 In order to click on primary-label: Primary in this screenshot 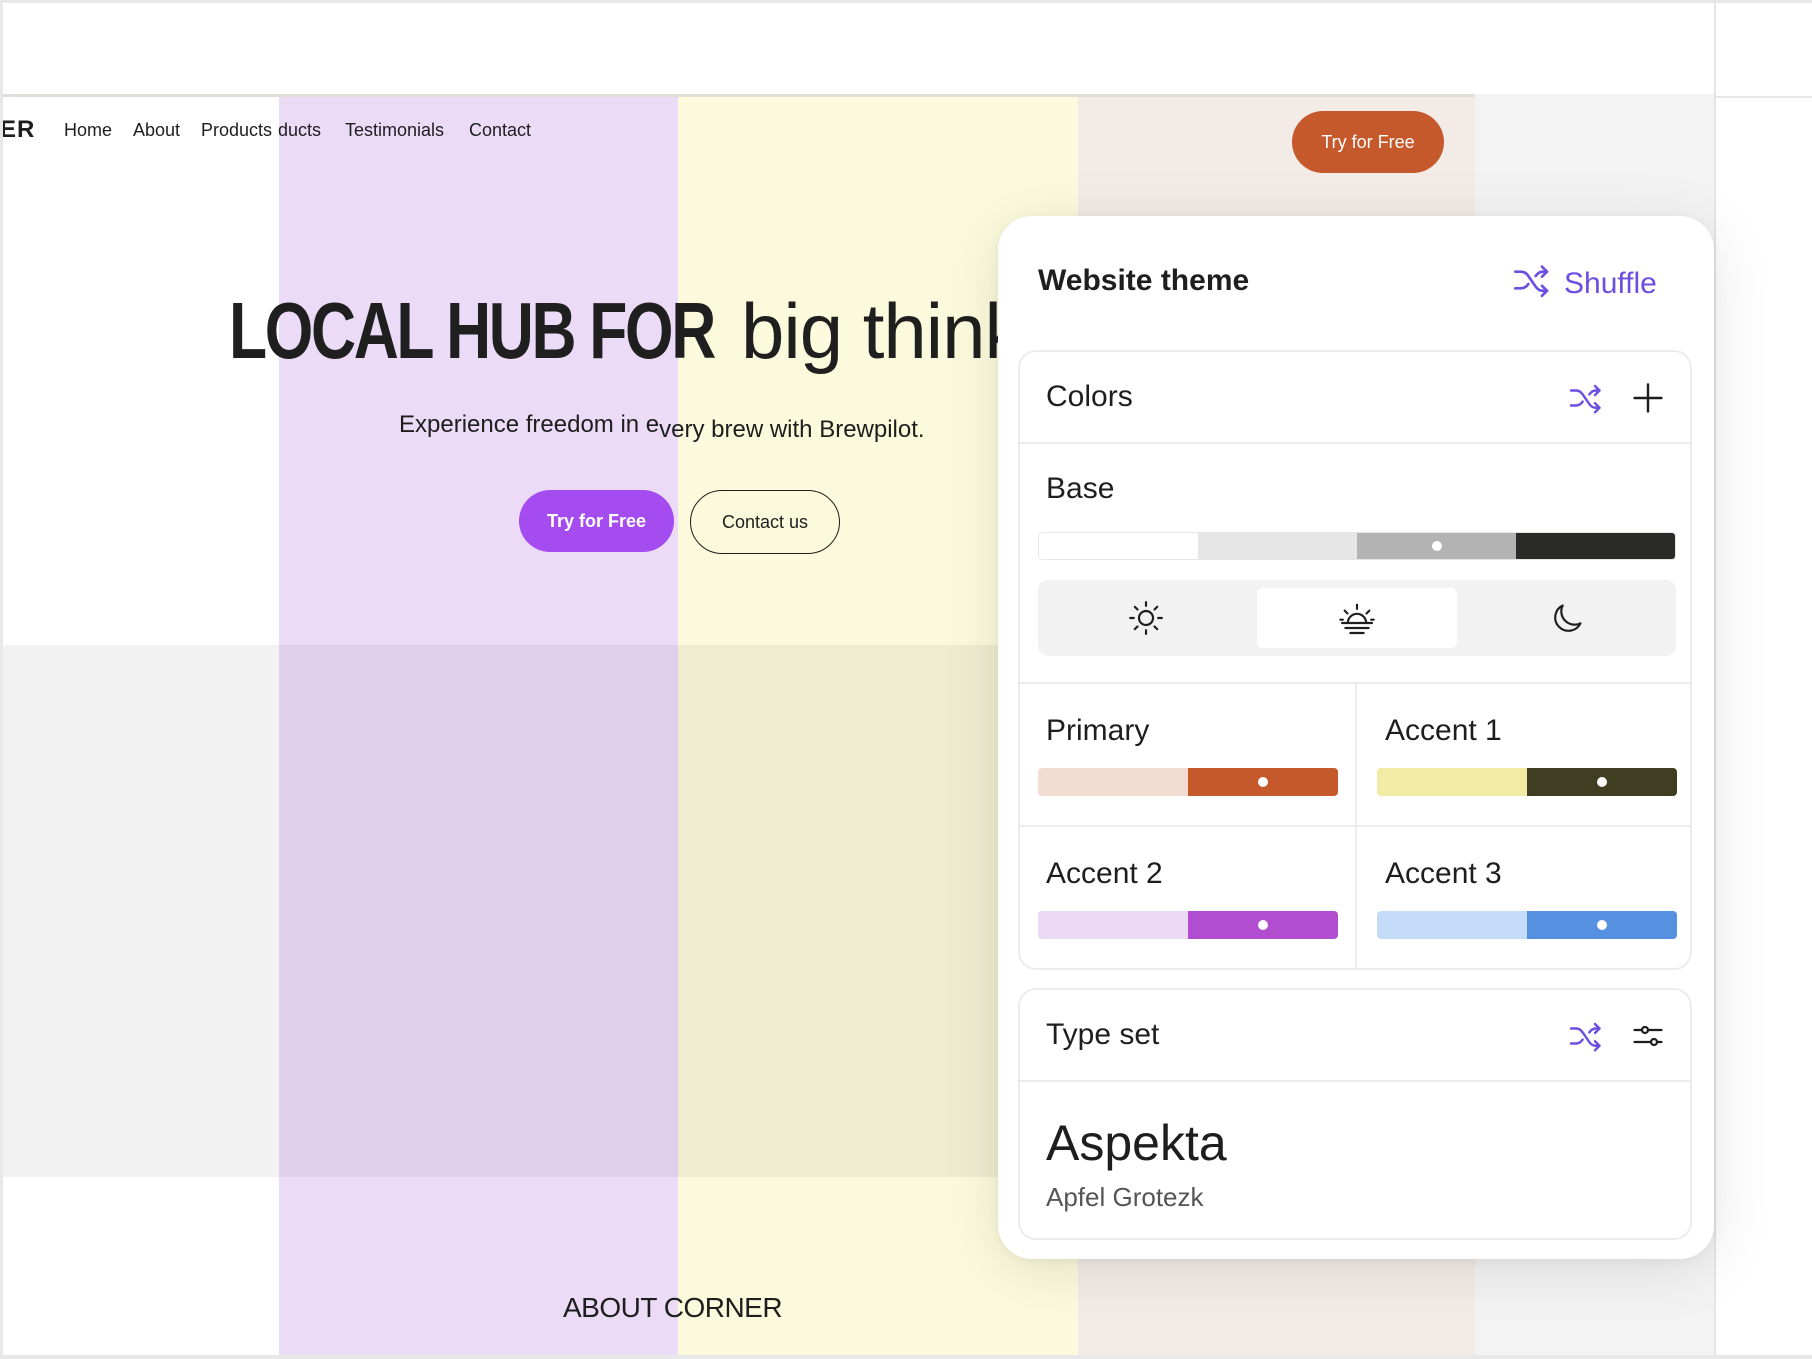, I will do `click(1098, 730)`.